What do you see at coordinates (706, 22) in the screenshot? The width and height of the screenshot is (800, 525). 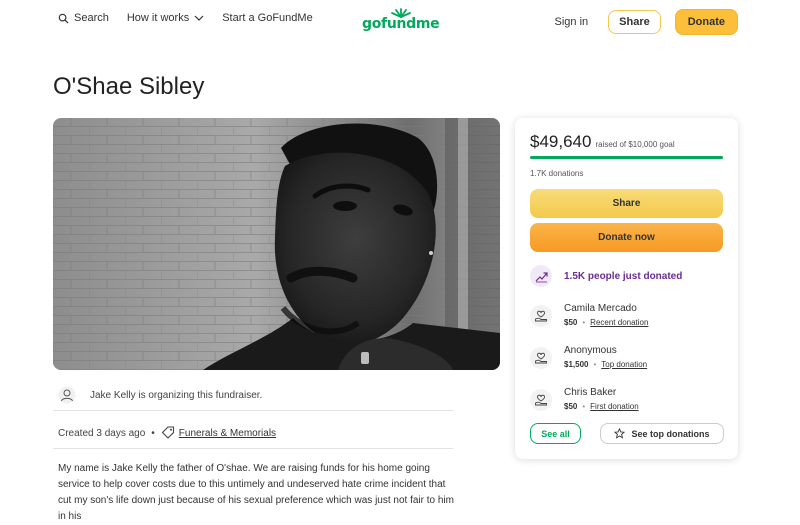 I see `header-donate-button: Donate` at bounding box center [706, 22].